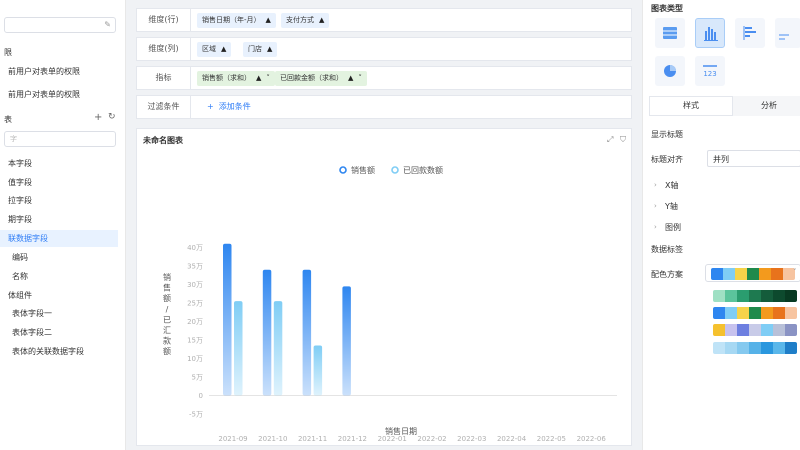 This screenshot has width=800, height=450. Describe the element at coordinates (167, 341) in the screenshot. I see `y-axis-label-char: 款` at that location.